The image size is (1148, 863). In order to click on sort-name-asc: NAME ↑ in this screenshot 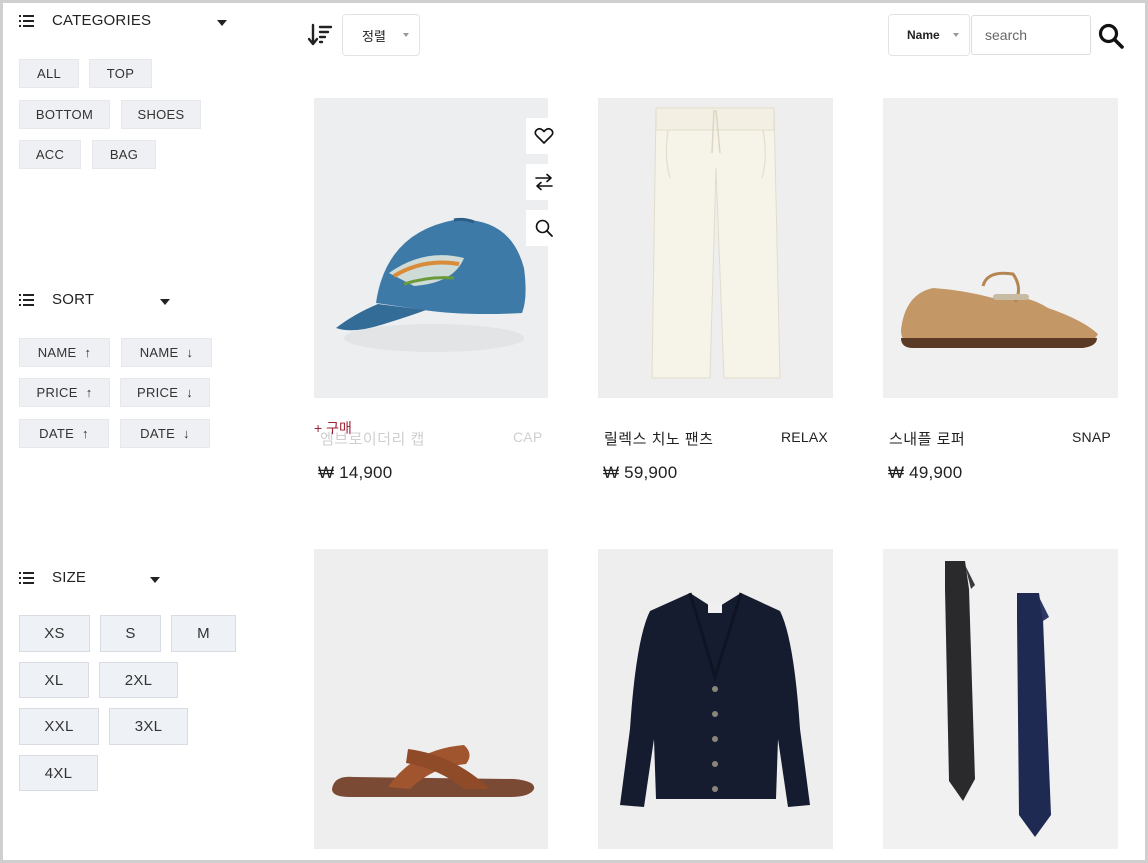, I will do `click(64, 352)`.